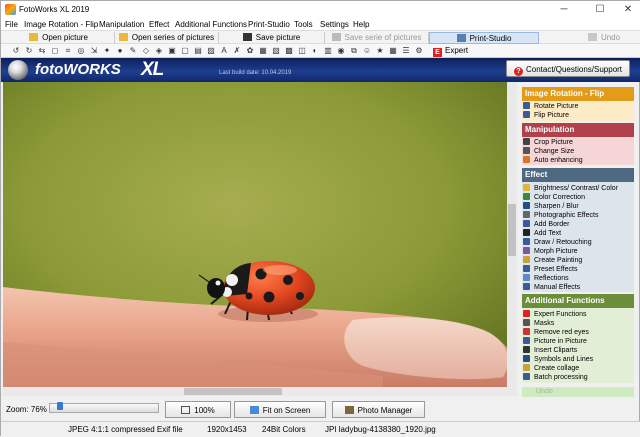 The width and height of the screenshot is (640, 437). I want to click on morph-icon: ✿, so click(250, 51).